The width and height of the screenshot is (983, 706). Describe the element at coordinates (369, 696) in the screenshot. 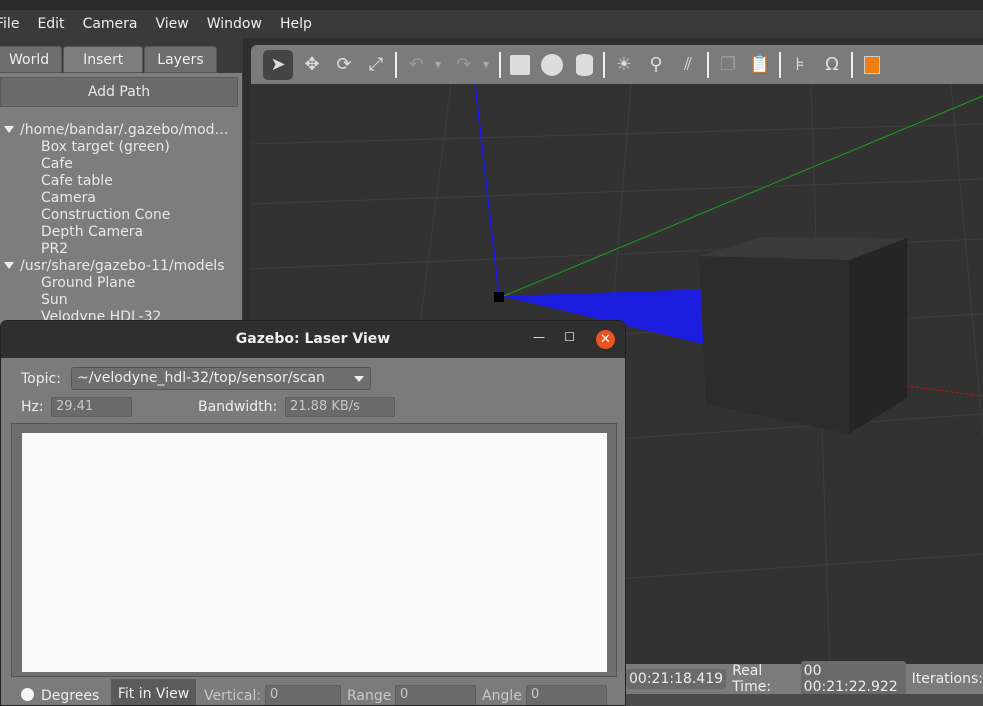

I see `range-label: Range` at that location.